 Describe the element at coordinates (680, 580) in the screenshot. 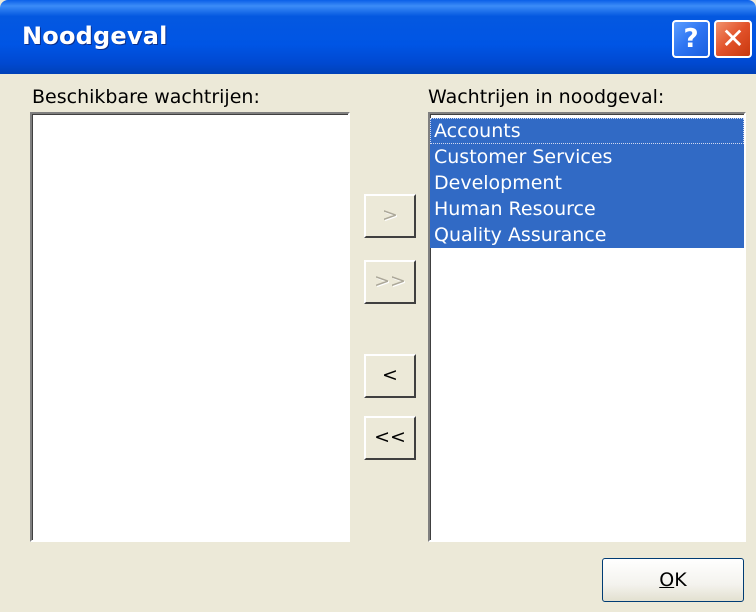

I see `ok-label: K` at that location.